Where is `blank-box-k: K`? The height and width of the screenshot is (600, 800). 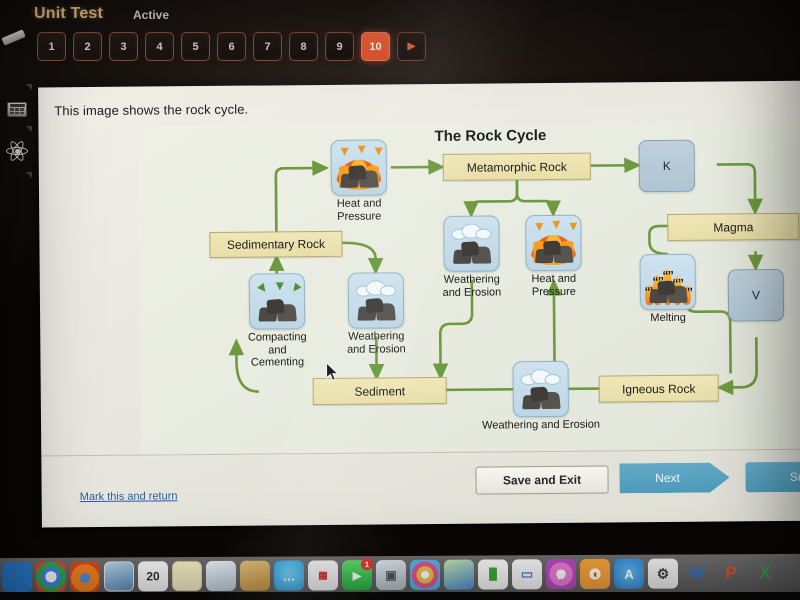 blank-box-k: K is located at coordinates (667, 166).